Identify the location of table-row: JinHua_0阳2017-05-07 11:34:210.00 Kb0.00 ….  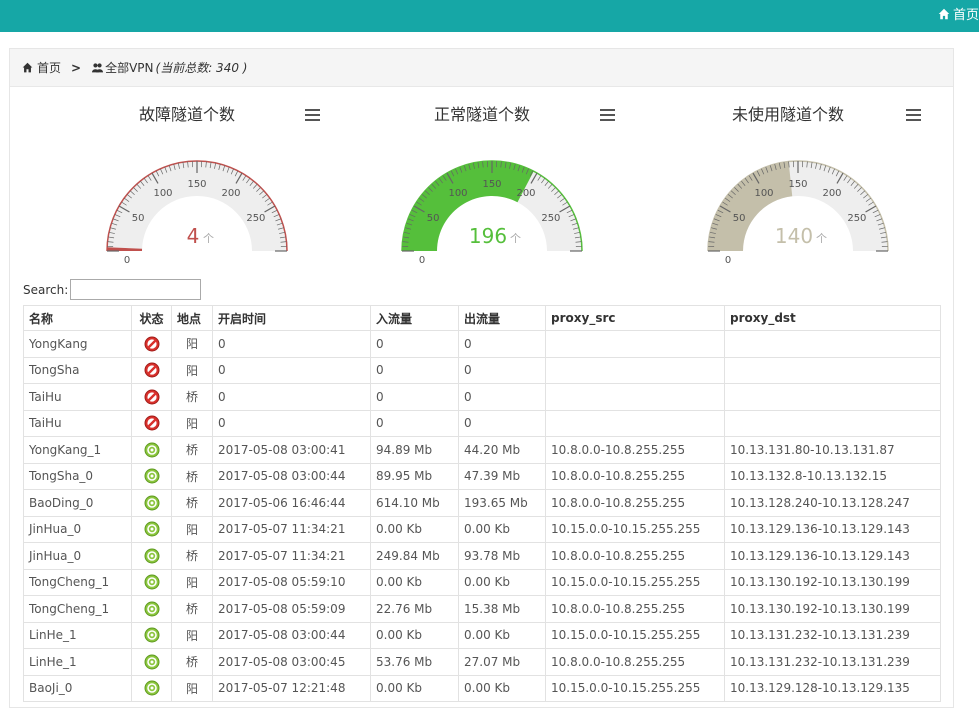
(482, 529).